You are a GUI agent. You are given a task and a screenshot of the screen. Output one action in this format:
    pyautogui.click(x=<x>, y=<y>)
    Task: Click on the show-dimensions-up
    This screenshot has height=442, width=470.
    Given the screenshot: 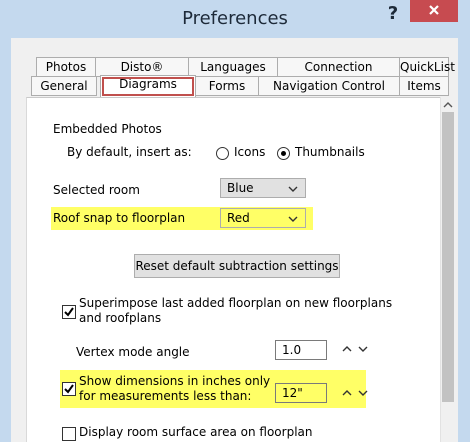 What is the action you would take?
    pyautogui.click(x=347, y=393)
    